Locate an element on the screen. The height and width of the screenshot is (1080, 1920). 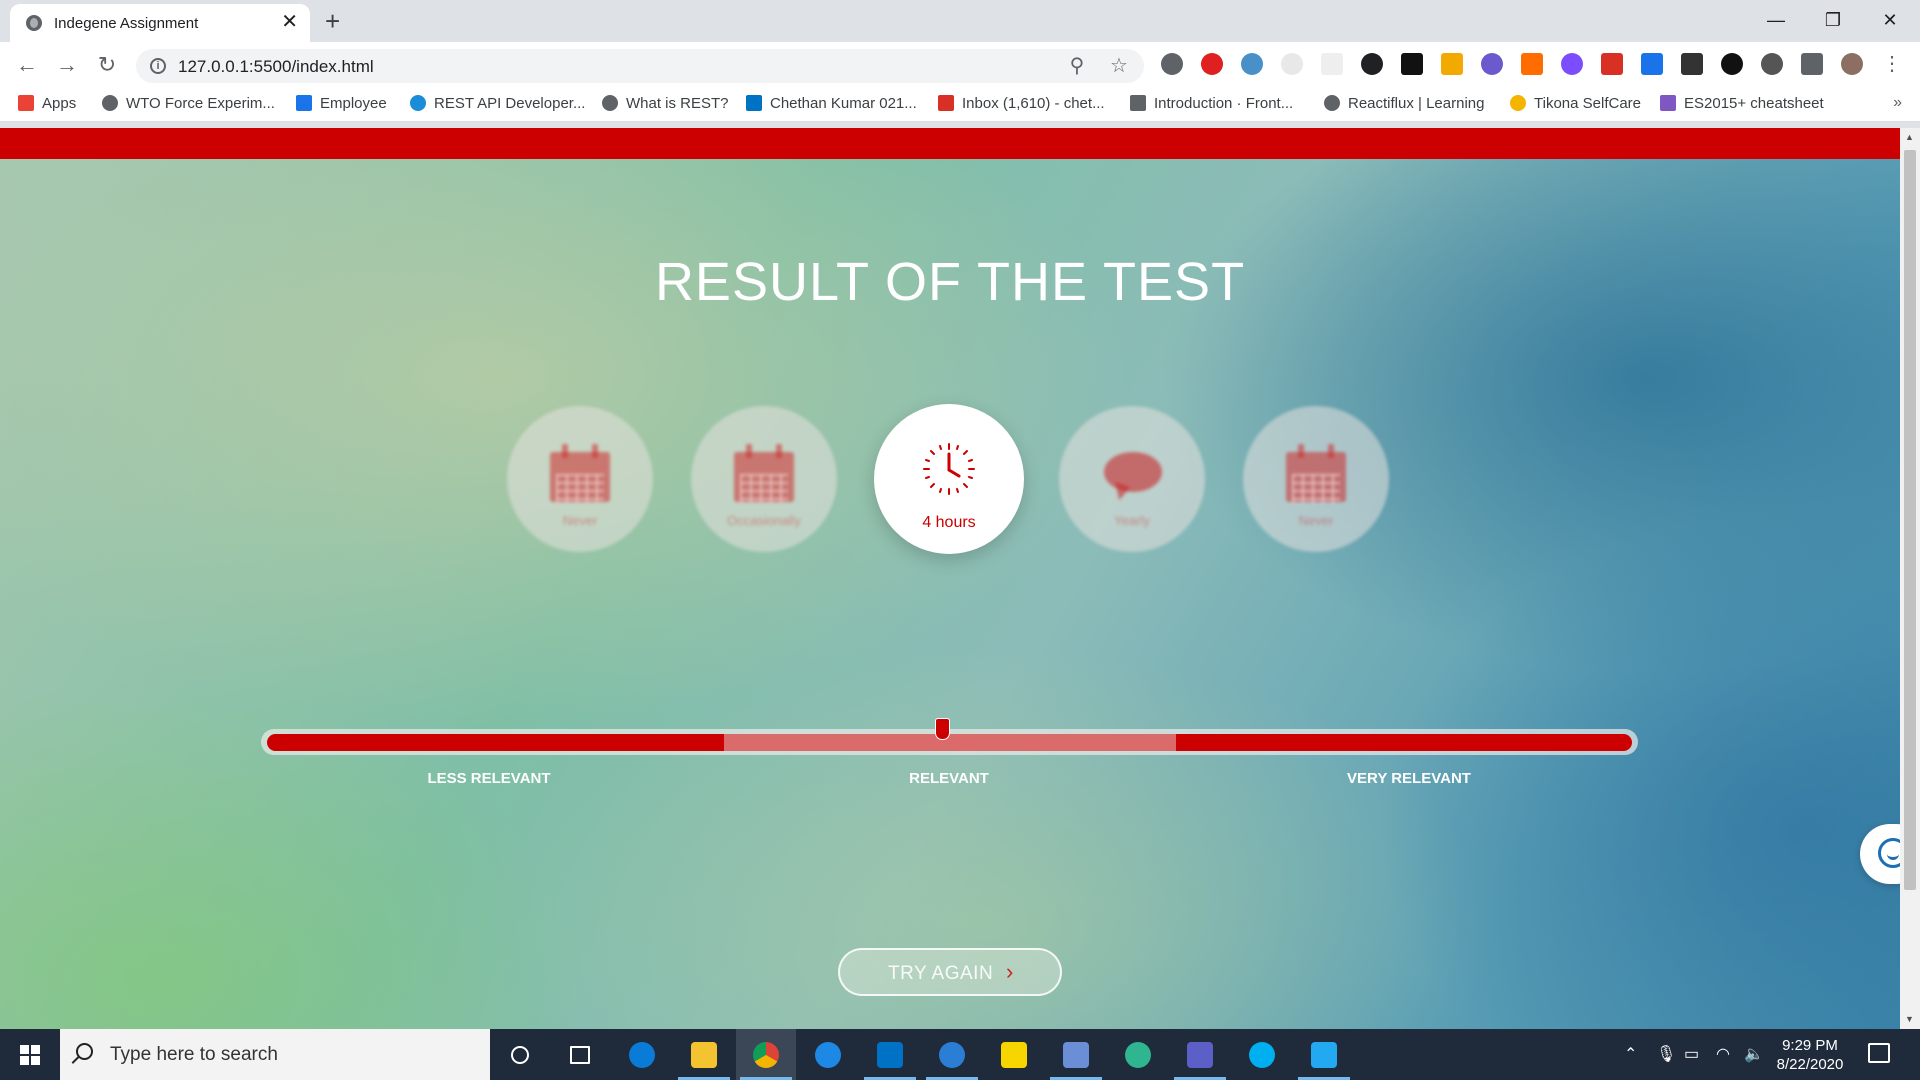
option-never: Never is located at coordinates (580, 479).